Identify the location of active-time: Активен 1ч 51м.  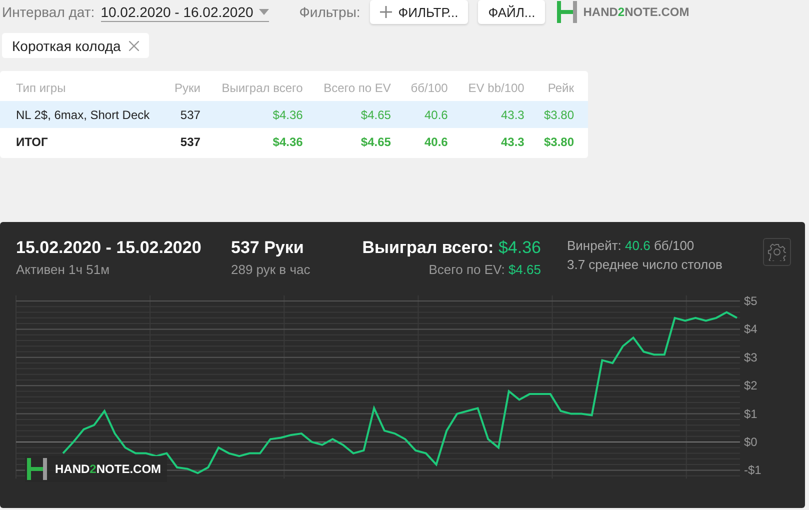
(63, 269).